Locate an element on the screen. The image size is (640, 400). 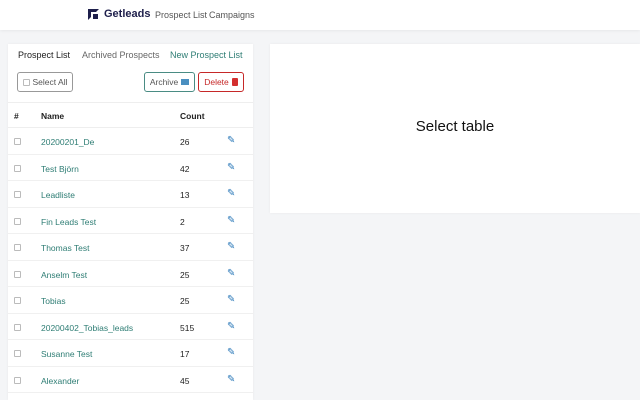
header-name: Name is located at coordinates (53, 116).